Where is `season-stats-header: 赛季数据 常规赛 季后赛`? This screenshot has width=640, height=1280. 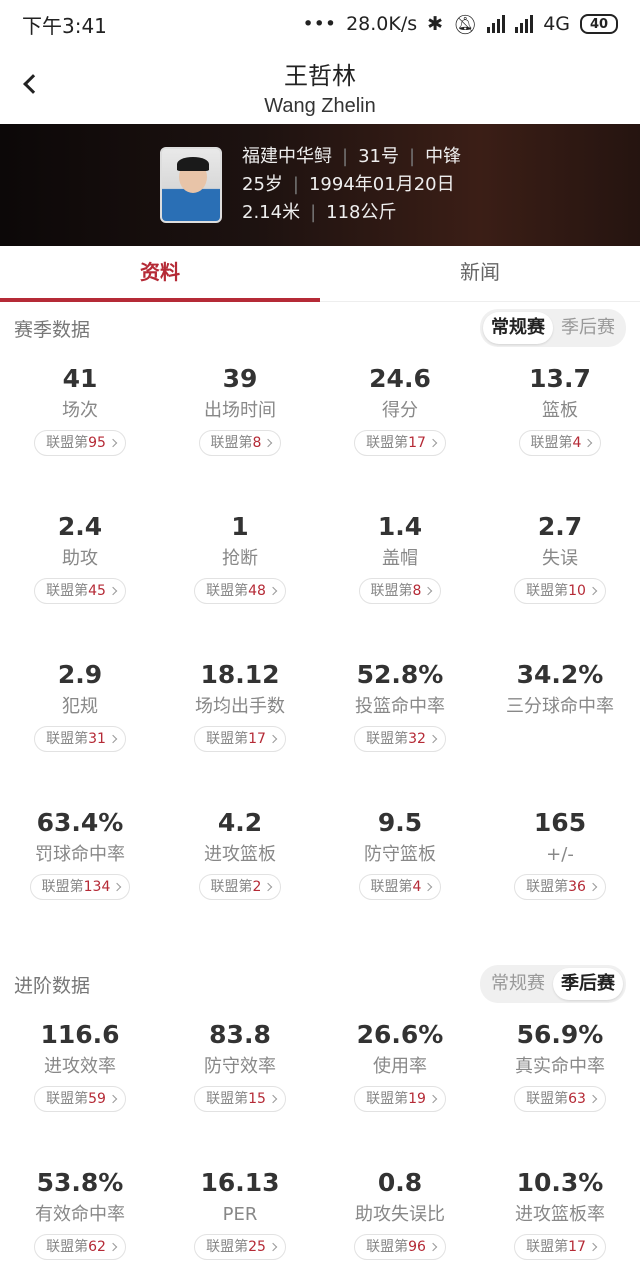
season-stats-header: 赛季数据 常规赛 季后赛 is located at coordinates (320, 328).